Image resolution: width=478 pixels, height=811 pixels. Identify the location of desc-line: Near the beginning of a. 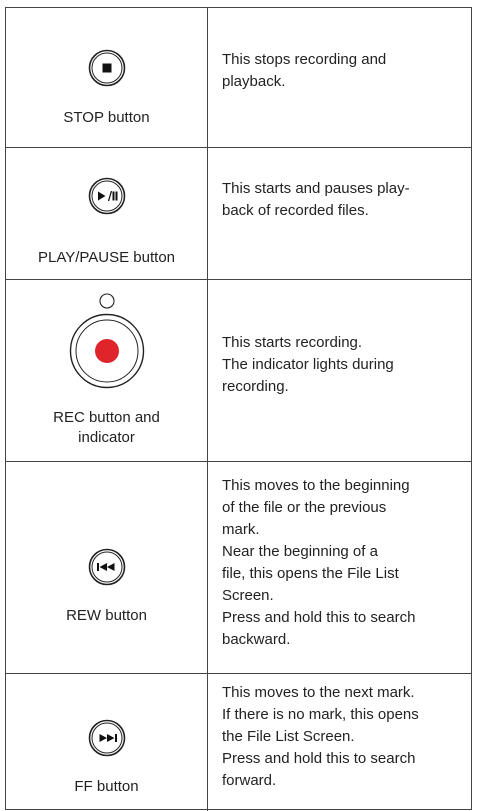
(300, 551).